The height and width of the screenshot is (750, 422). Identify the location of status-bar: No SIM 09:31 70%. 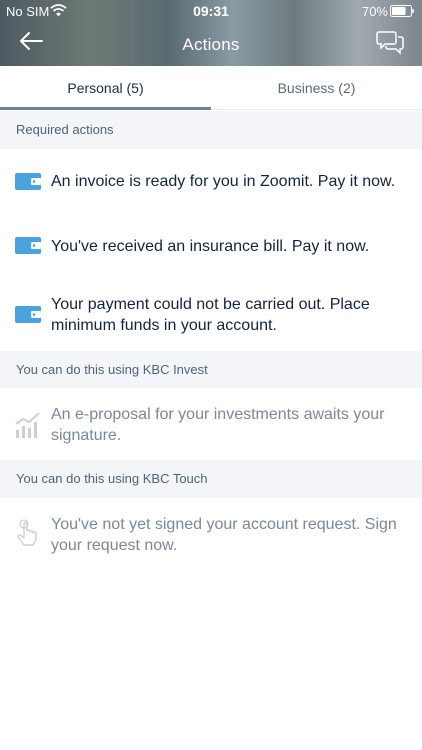
(211, 11).